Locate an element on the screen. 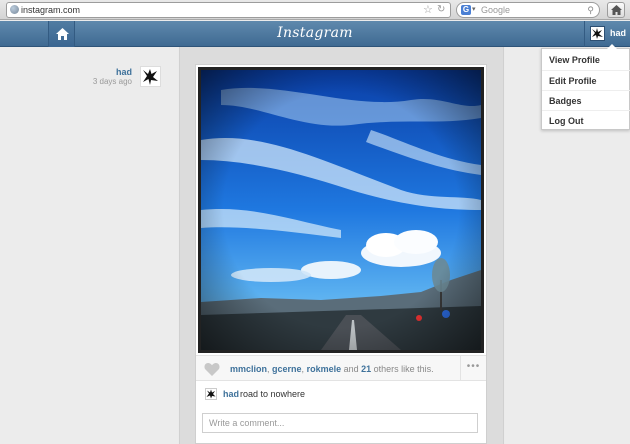 Image resolution: width=630 pixels, height=444 pixels. home-icon is located at coordinates (616, 10).